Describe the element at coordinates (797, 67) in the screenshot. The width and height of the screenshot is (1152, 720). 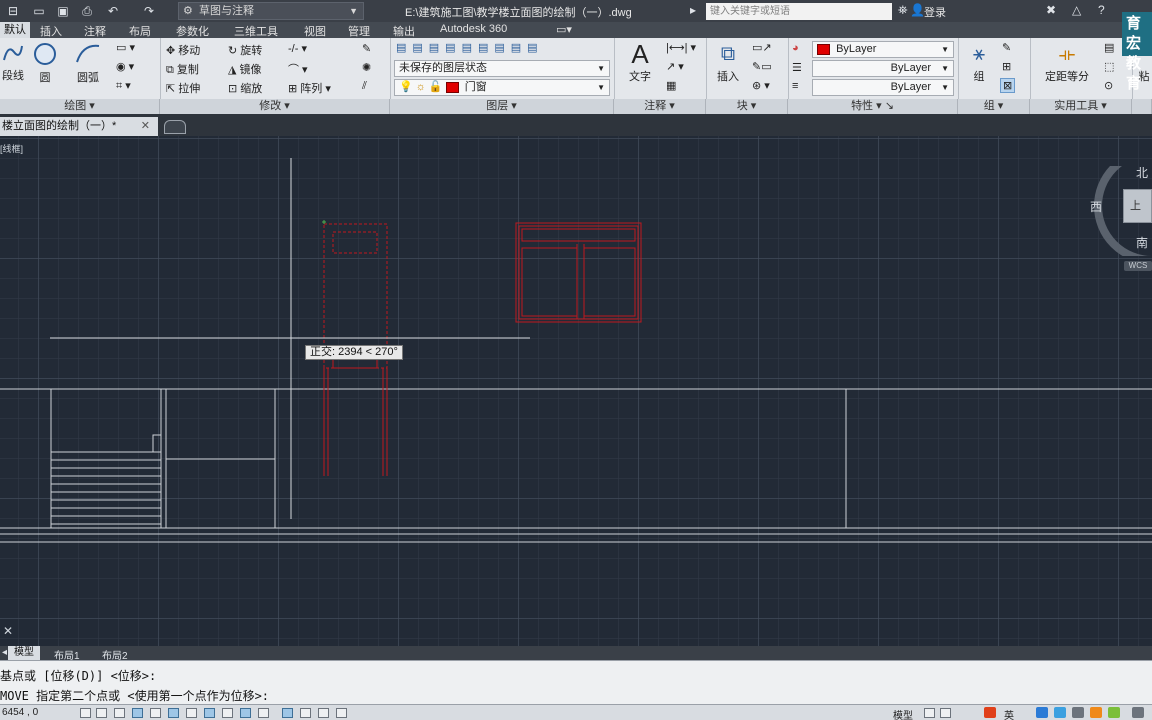
I see `linetype-tool: ☰` at that location.